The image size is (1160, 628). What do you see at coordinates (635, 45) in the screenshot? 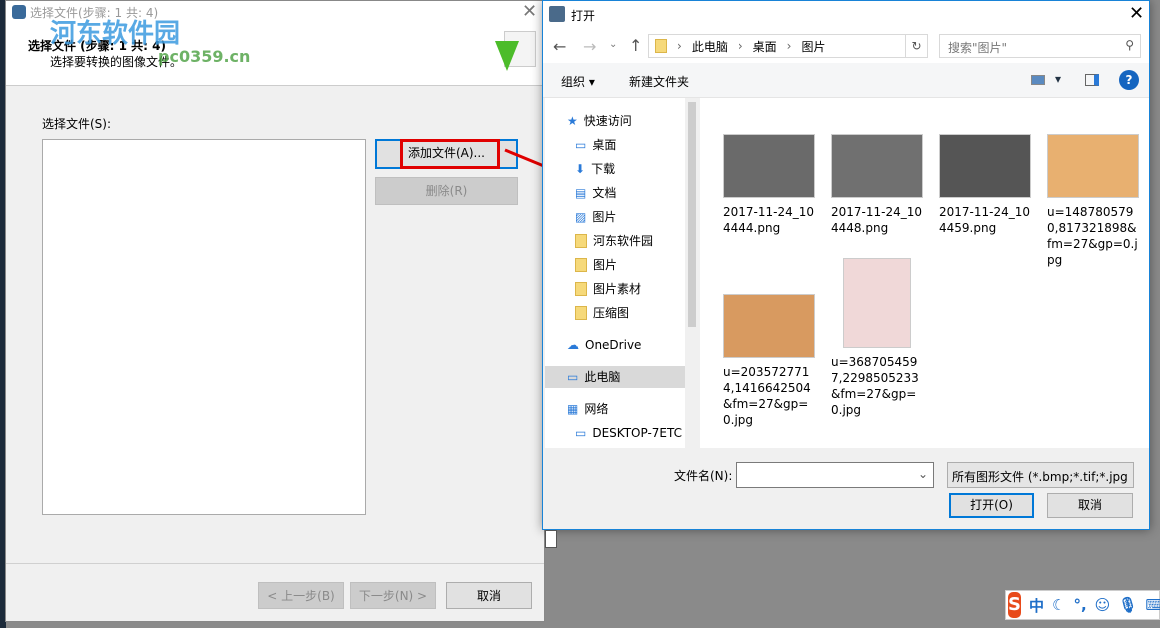
I see `up-icon: ↑` at bounding box center [635, 45].